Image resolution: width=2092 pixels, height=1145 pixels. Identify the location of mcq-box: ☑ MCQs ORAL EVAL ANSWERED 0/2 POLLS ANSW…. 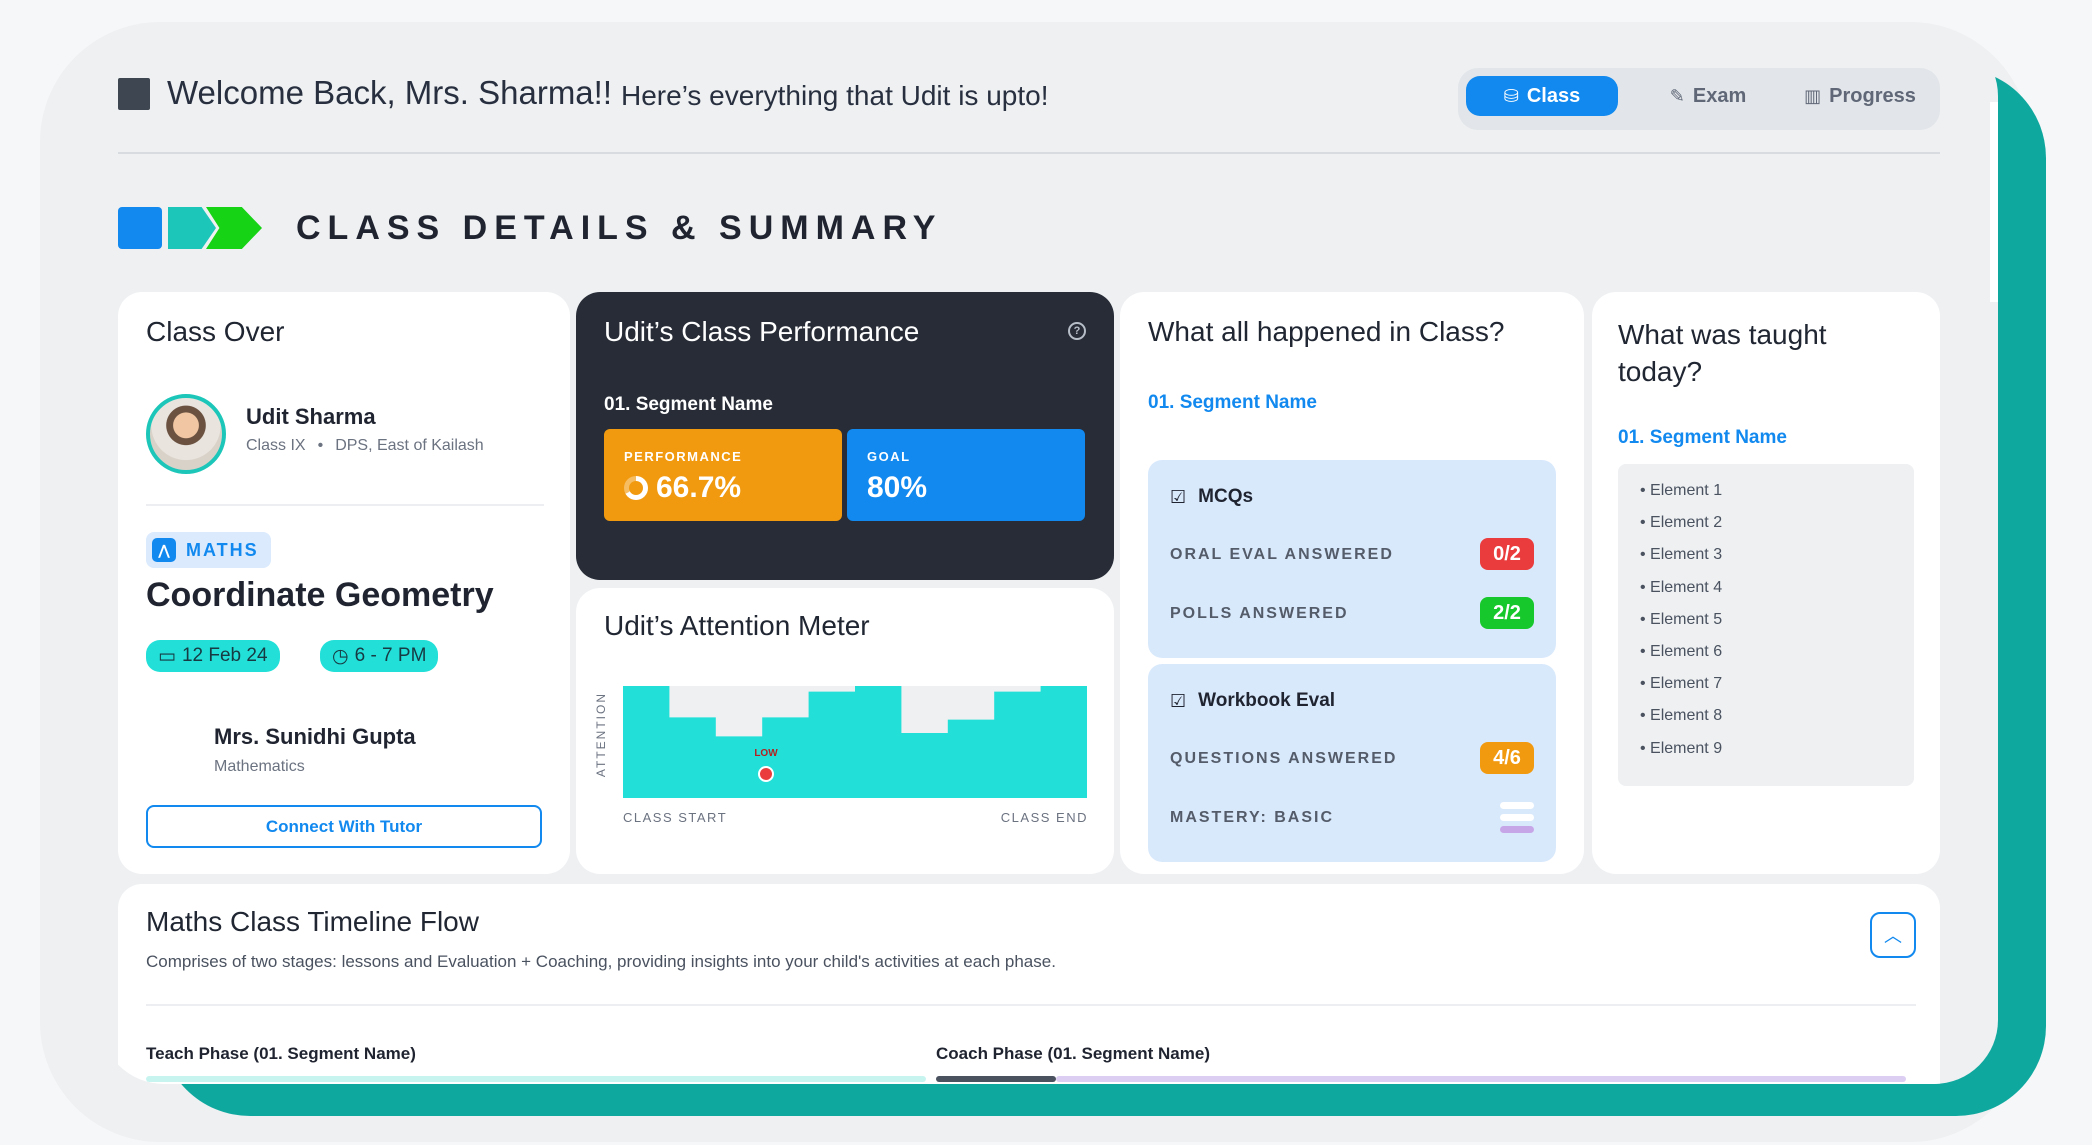
(1352, 559).